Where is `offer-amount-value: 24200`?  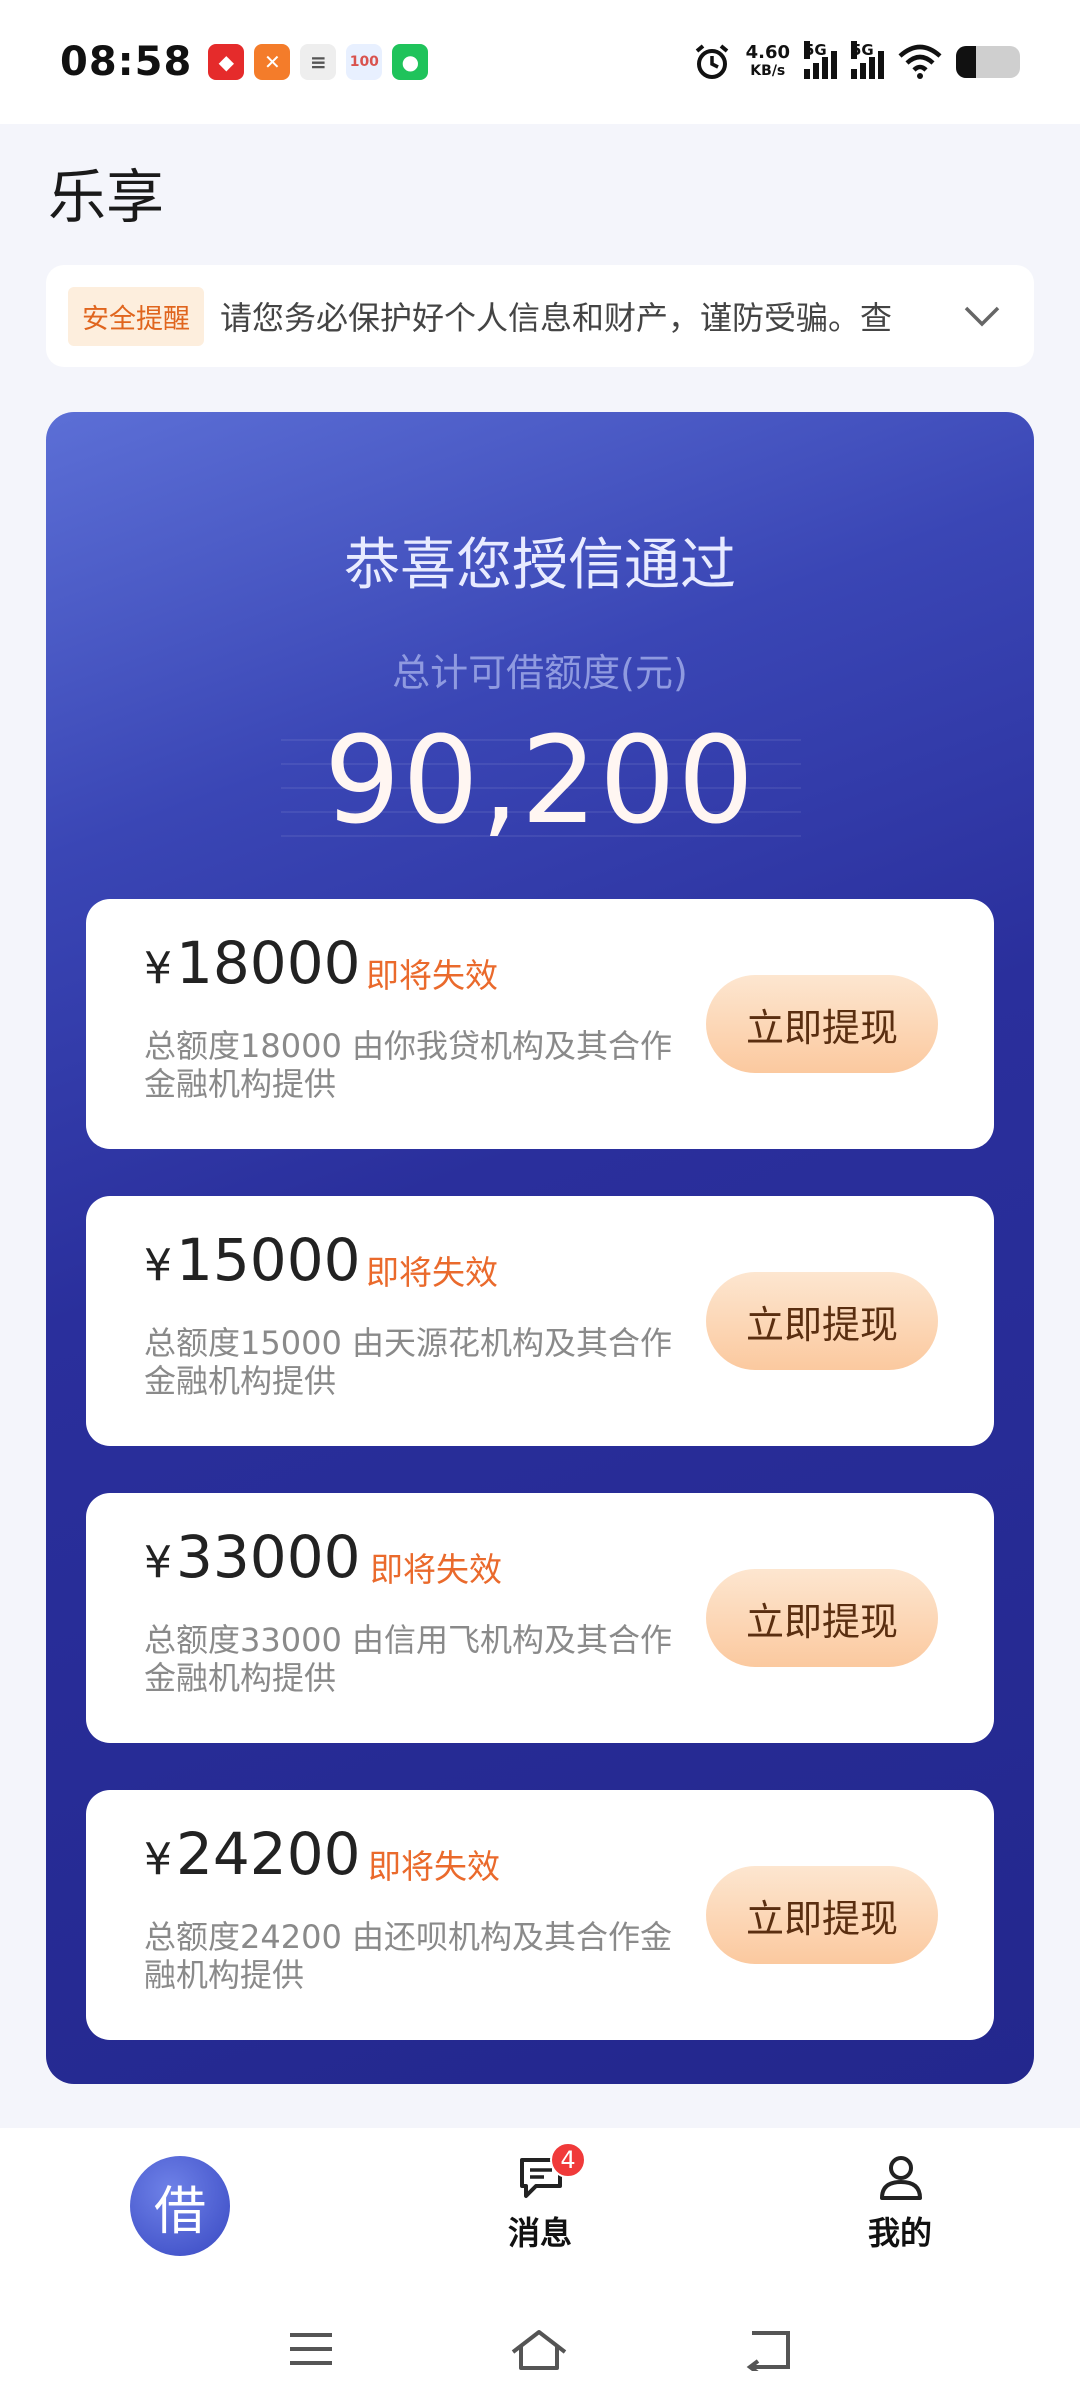 offer-amount-value: 24200 is located at coordinates (268, 1854).